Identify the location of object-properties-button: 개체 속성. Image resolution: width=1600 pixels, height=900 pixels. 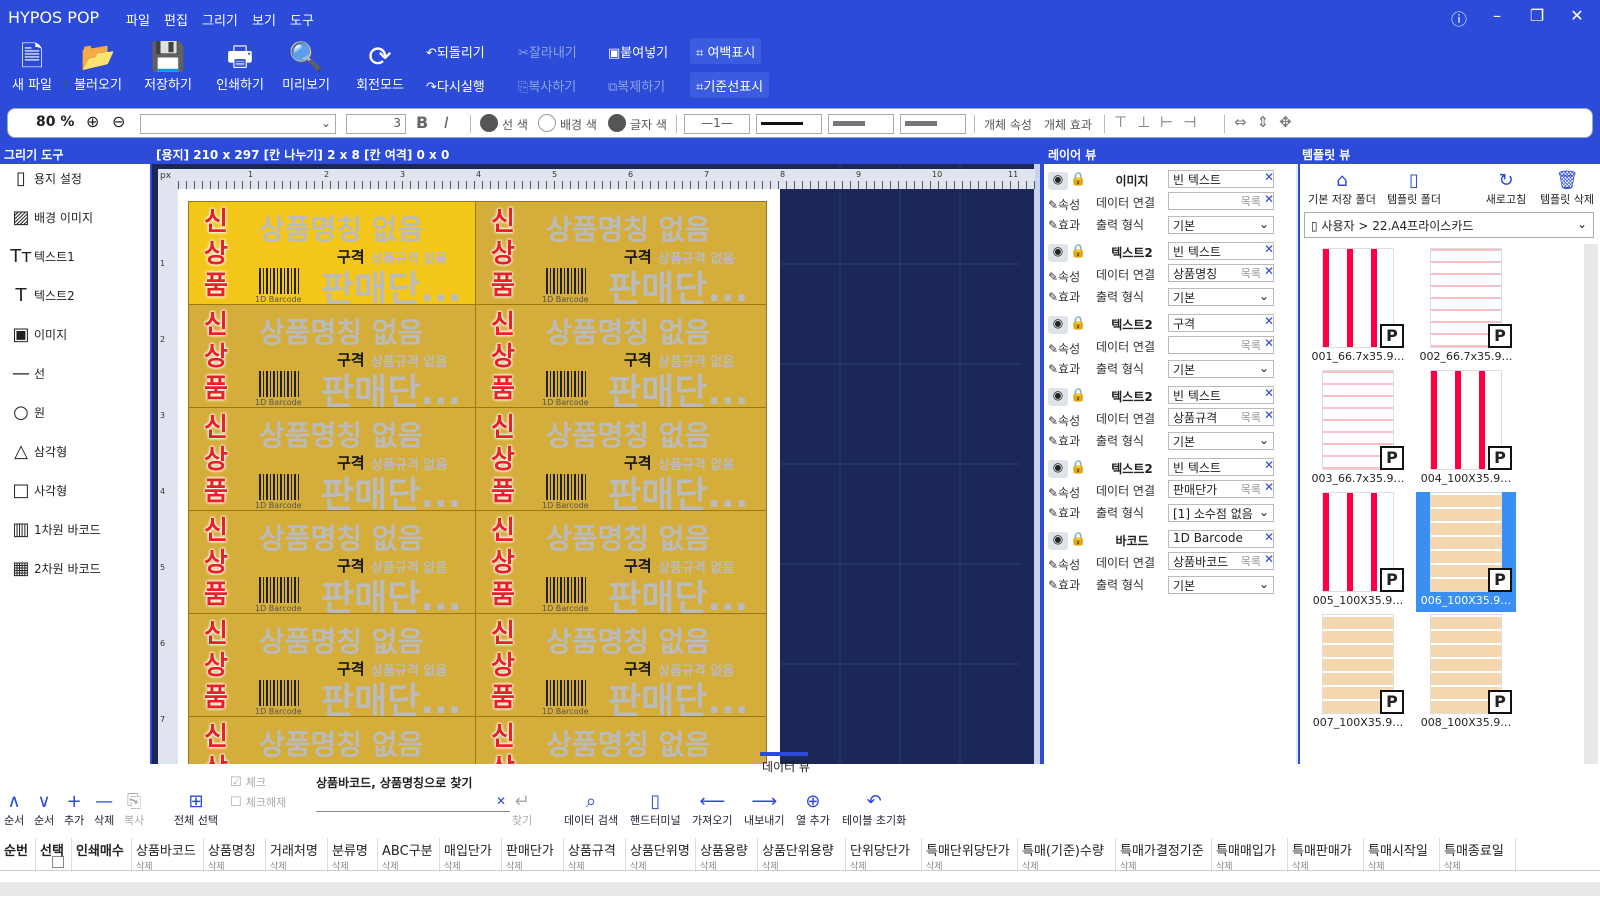
(1008, 124).